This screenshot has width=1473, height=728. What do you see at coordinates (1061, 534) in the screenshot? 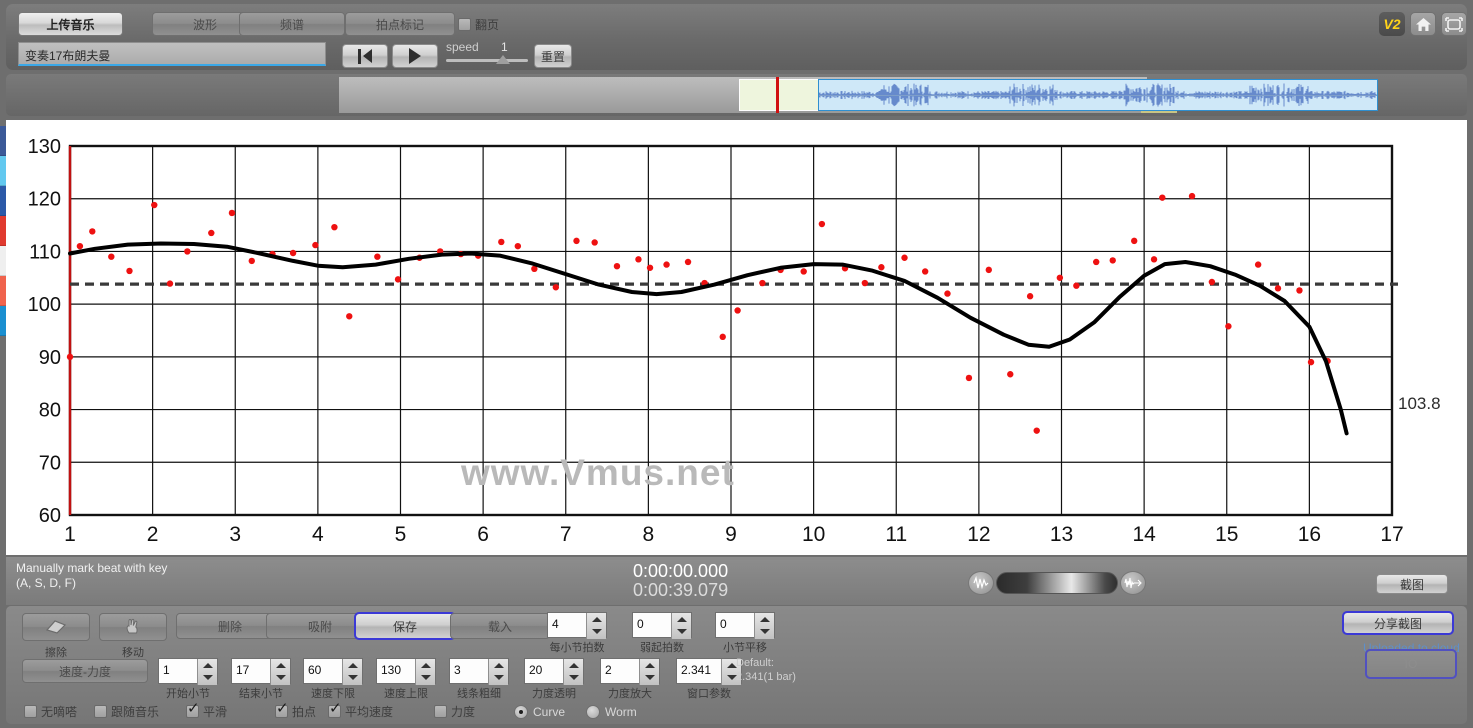
I see `svg-text: 13` at bounding box center [1061, 534].